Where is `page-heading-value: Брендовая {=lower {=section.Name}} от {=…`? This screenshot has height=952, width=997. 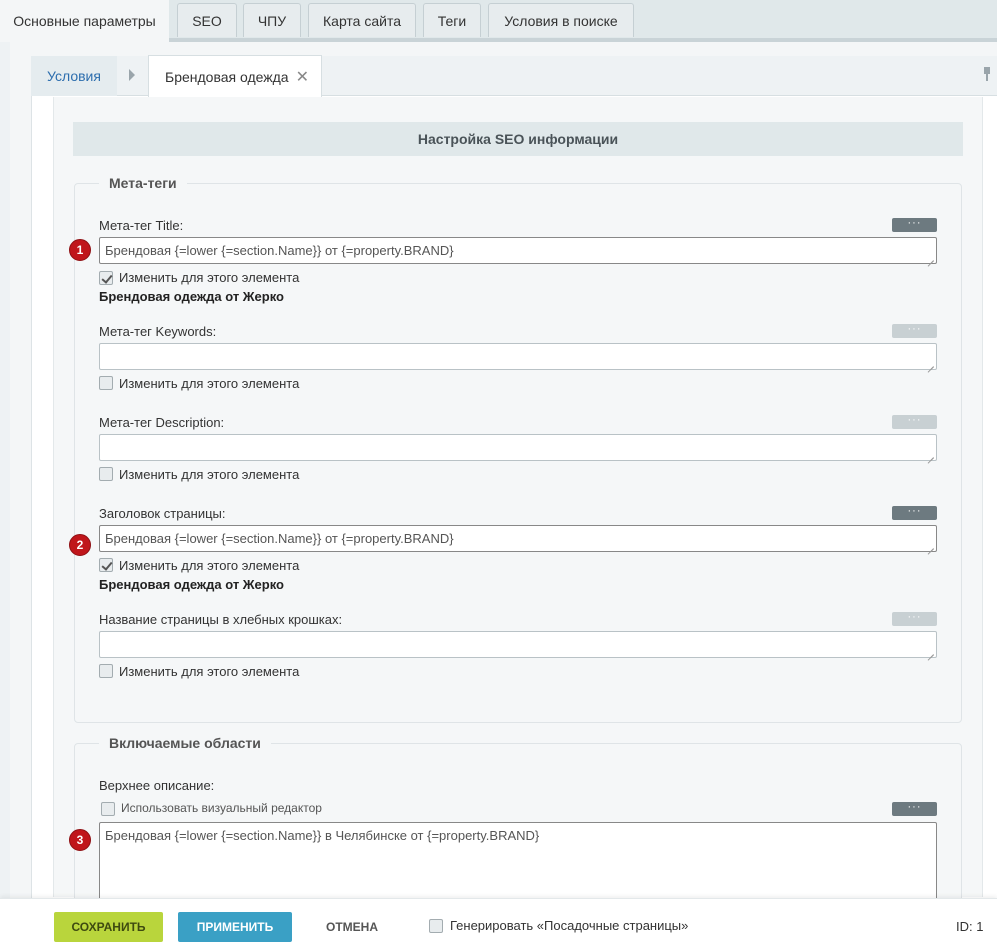 page-heading-value: Брендовая {=lower {=section.Name}} от {=… is located at coordinates (279, 538).